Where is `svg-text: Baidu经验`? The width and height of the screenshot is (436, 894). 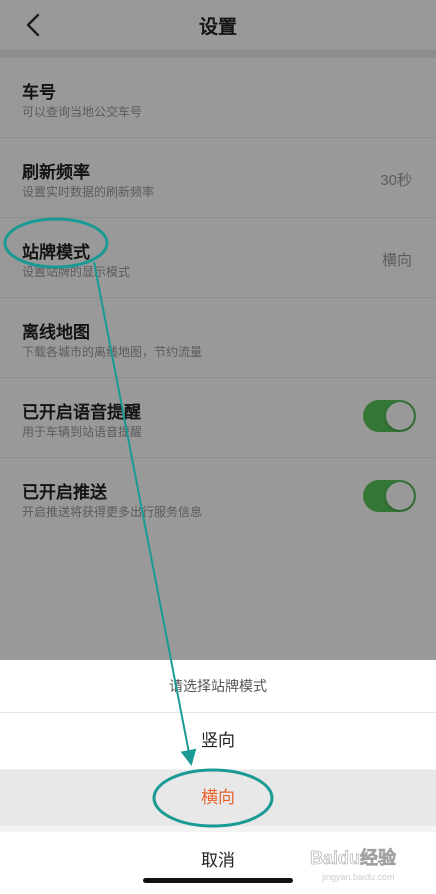 svg-text: Baidu经验 is located at coordinates (353, 857).